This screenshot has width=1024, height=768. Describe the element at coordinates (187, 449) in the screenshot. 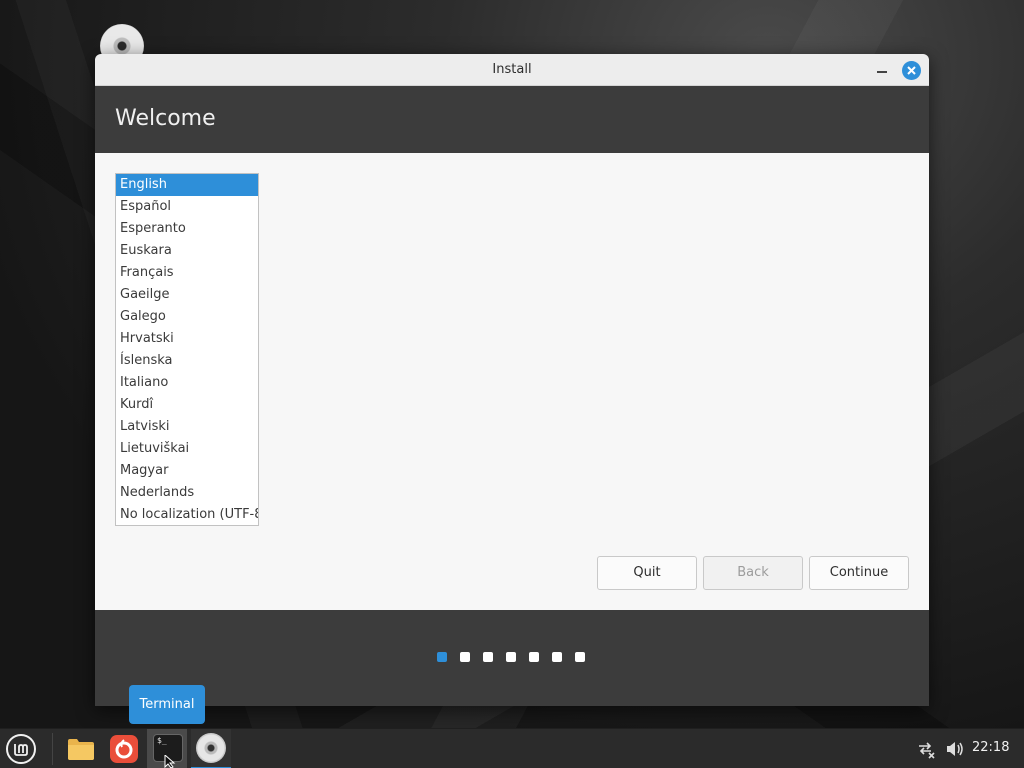

I see `language-item: Lietuviškai` at that location.